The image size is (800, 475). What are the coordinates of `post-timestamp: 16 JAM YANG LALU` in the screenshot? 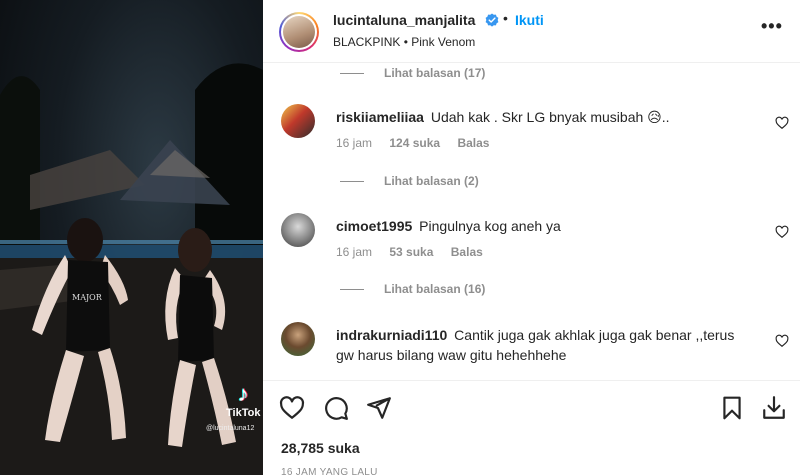 It's located at (329, 471).